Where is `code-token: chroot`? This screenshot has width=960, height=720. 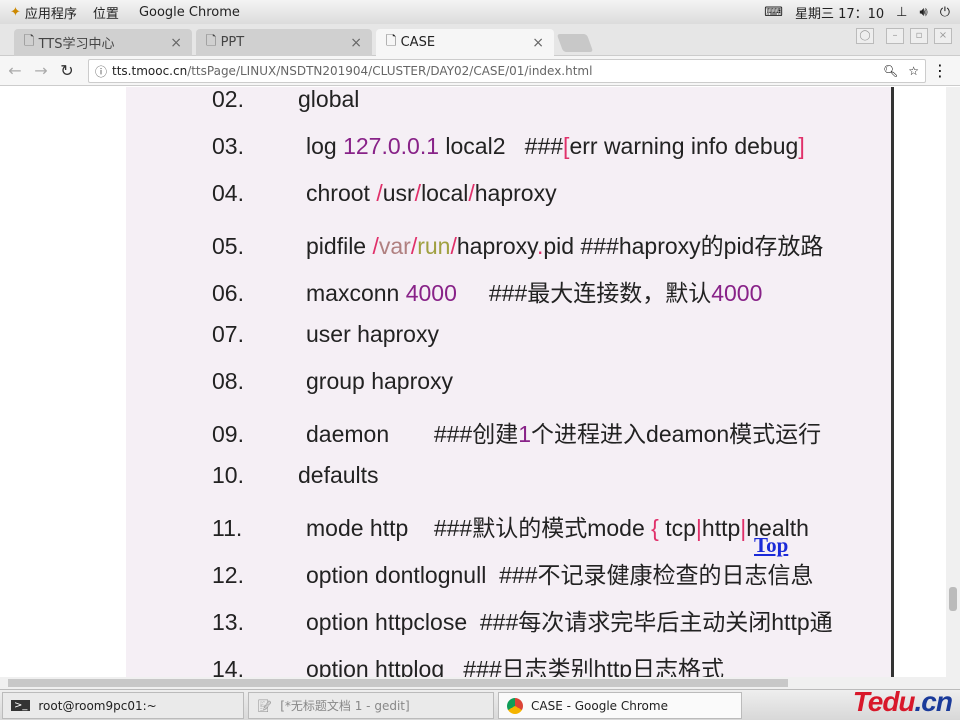 code-token: chroot is located at coordinates (341, 193).